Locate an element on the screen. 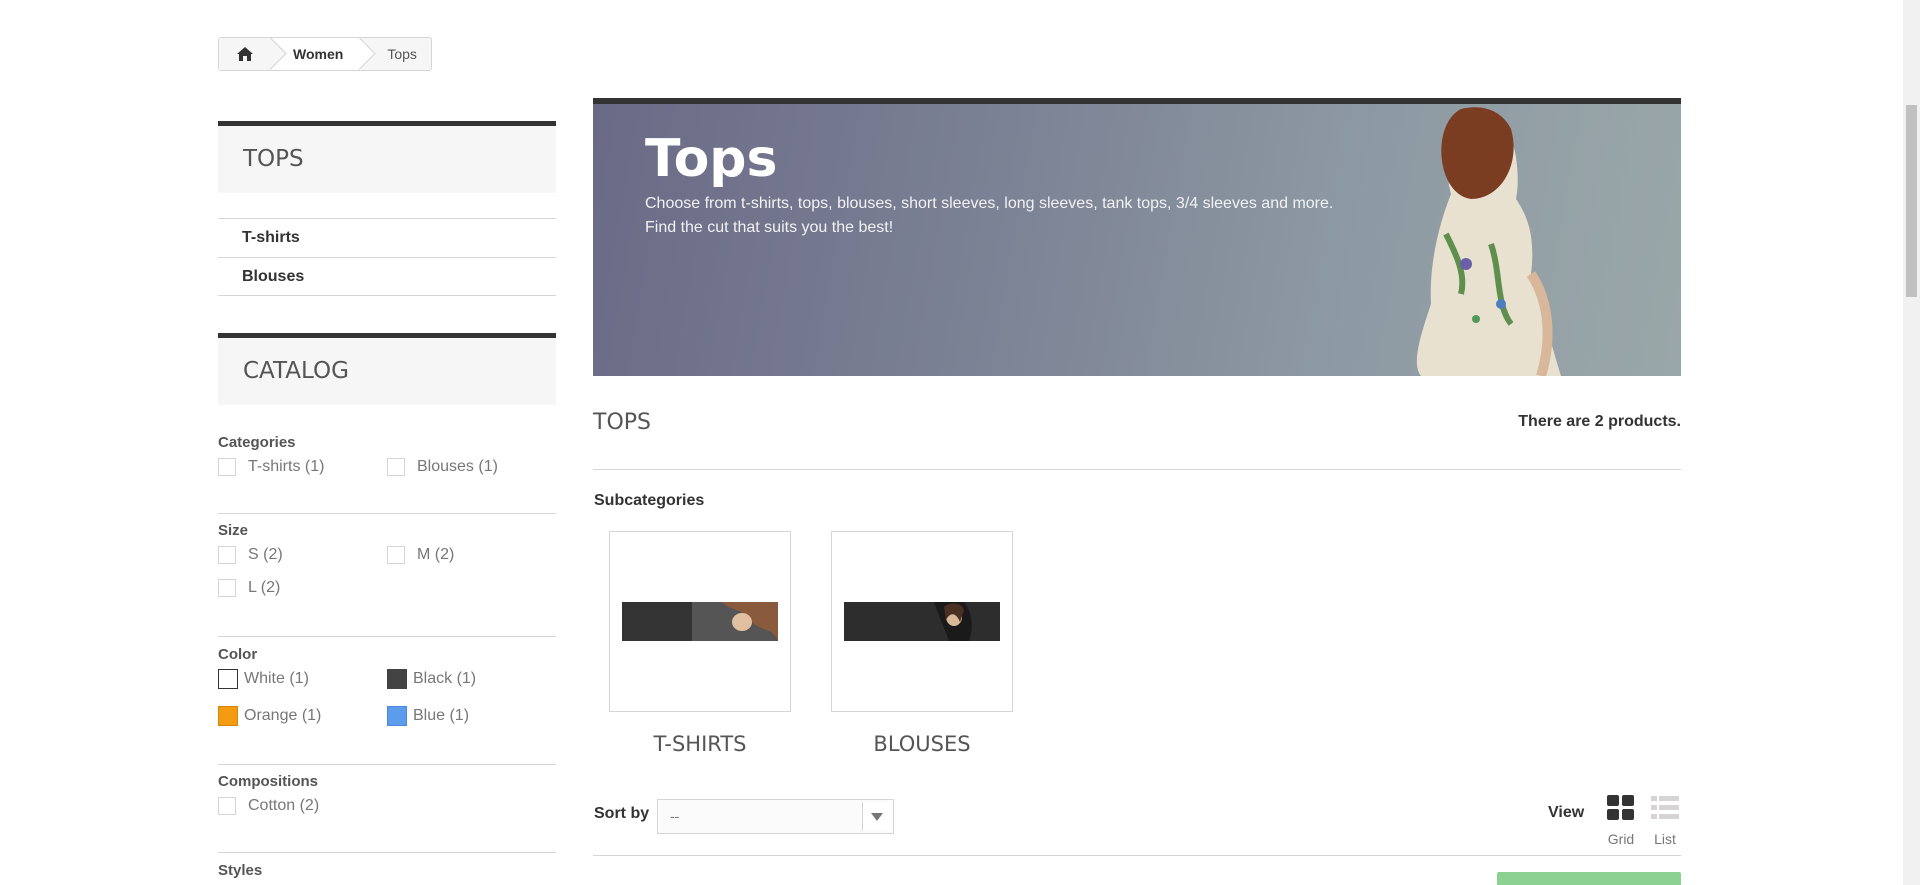  subcategory-tshirts: T-SHIRTS is located at coordinates (700, 643).